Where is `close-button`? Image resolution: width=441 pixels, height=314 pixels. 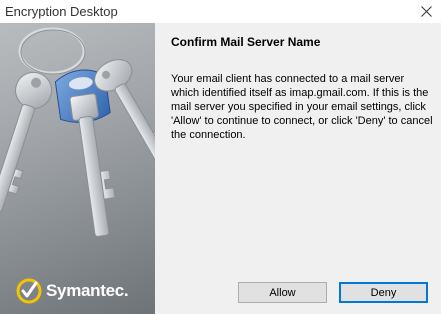 close-button is located at coordinates (426, 11).